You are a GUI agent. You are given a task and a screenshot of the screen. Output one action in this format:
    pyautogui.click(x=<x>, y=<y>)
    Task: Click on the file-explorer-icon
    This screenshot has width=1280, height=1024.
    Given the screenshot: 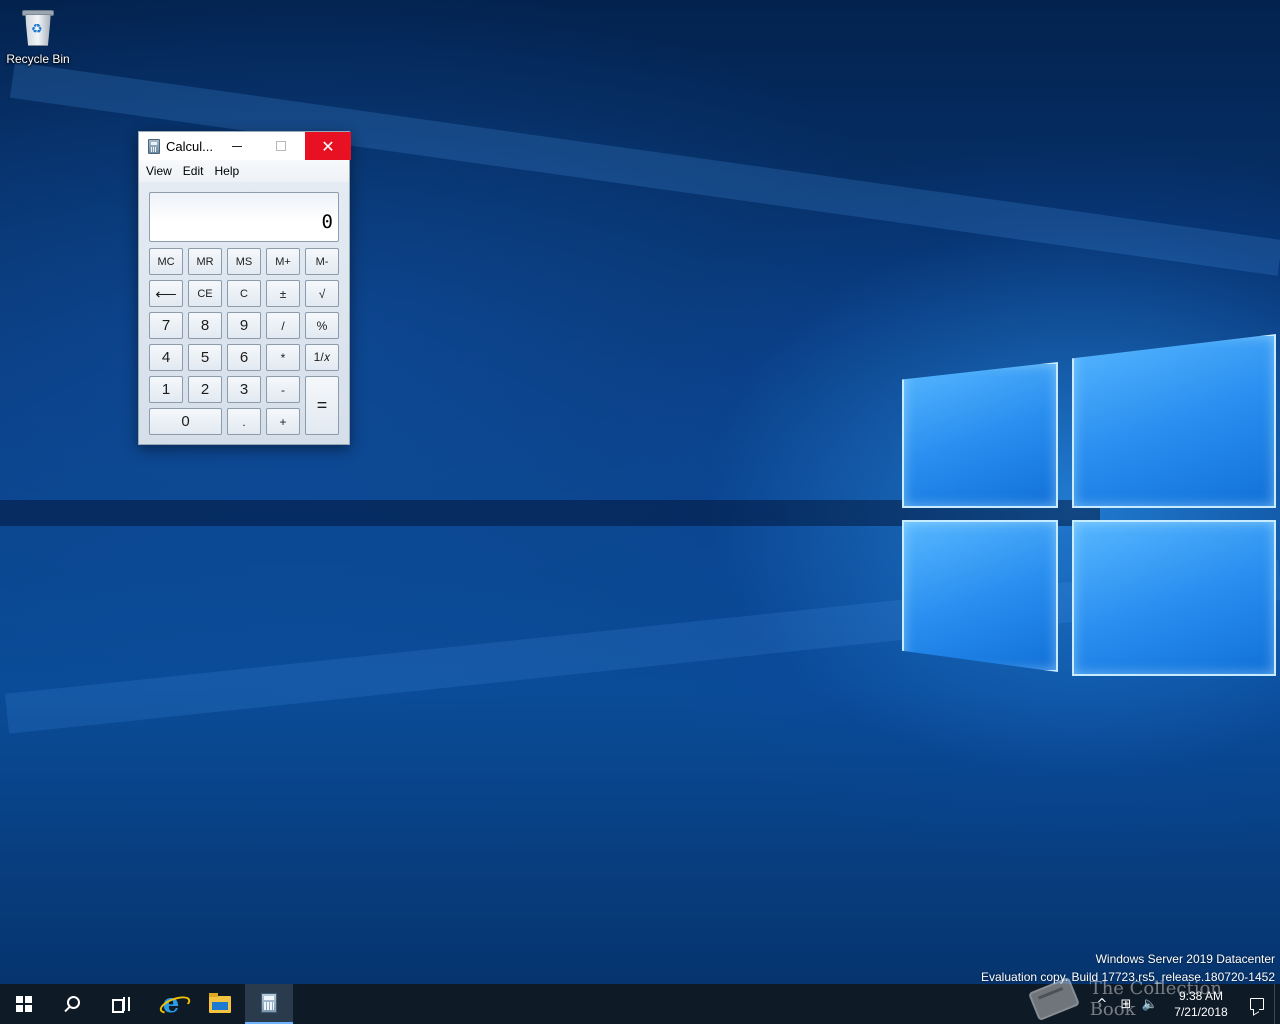 What is the action you would take?
    pyautogui.click(x=220, y=1002)
    